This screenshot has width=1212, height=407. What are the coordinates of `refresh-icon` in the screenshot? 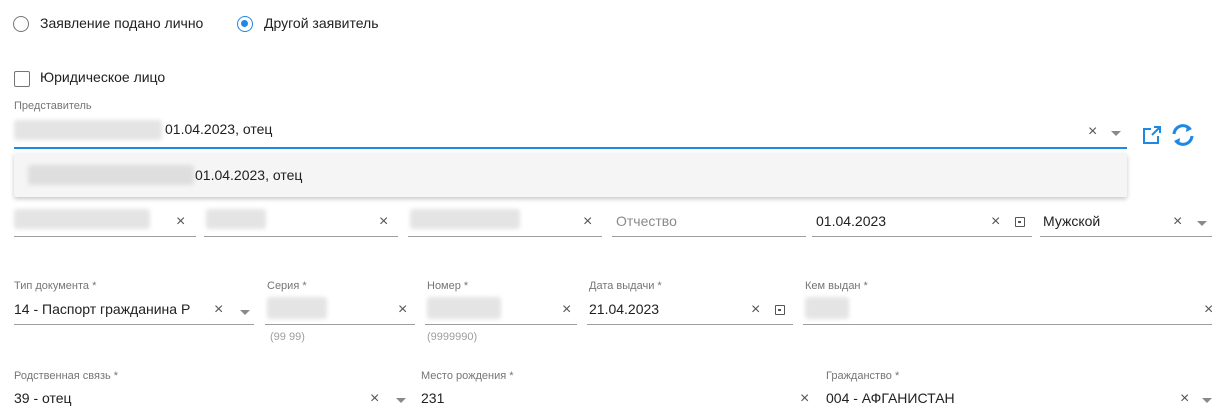 It's located at (1183, 135).